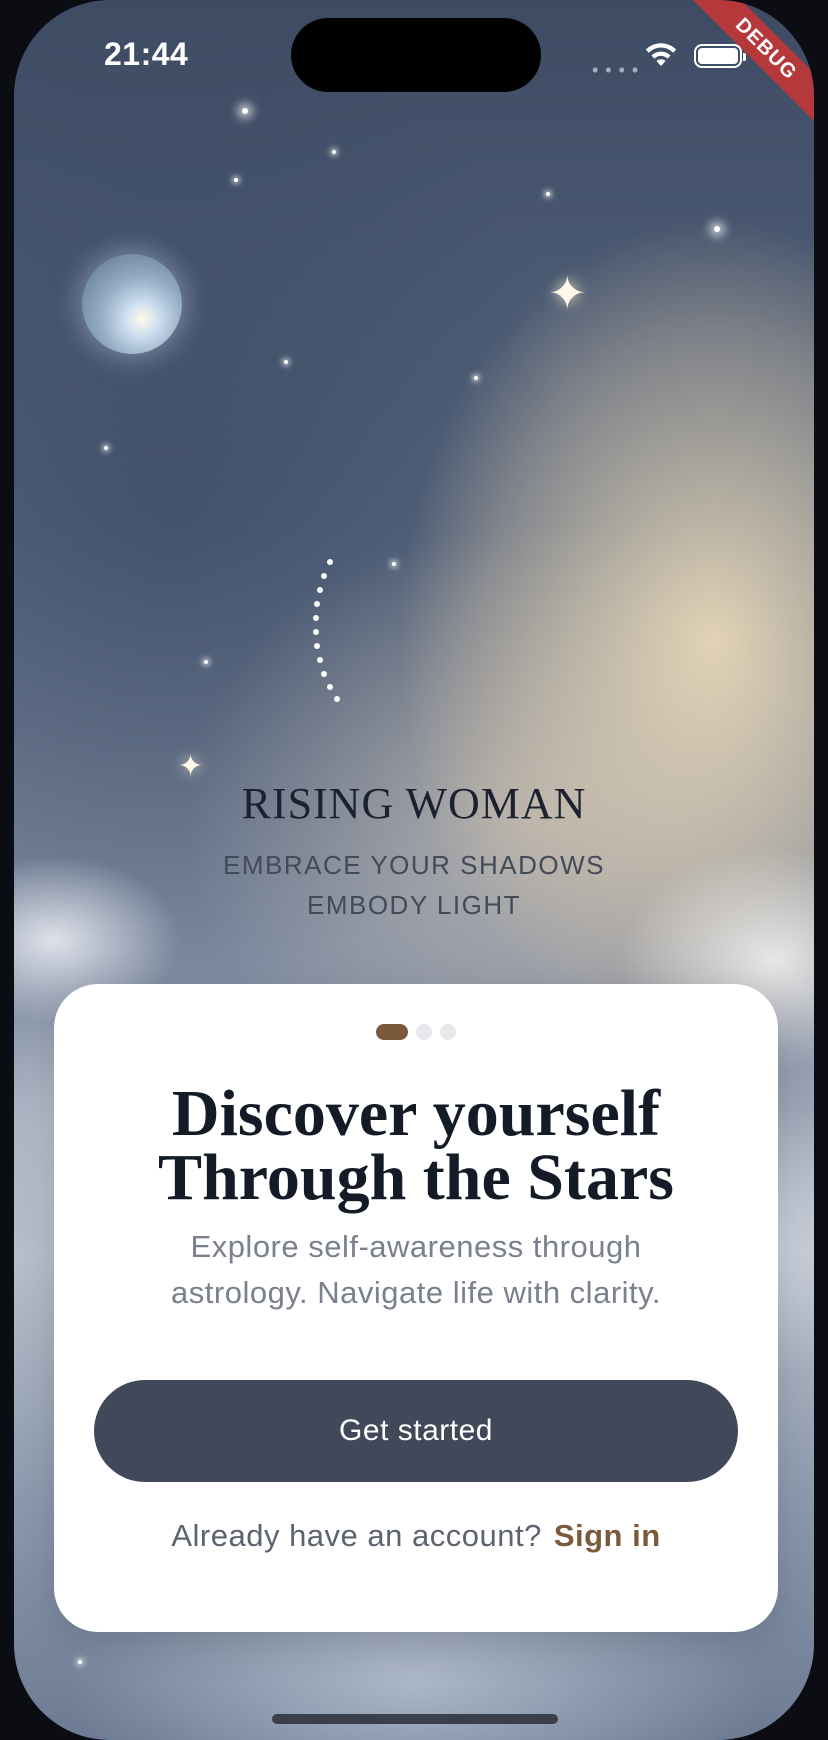 The image size is (828, 1740). I want to click on account-prompt: Already have an account?, so click(356, 1535).